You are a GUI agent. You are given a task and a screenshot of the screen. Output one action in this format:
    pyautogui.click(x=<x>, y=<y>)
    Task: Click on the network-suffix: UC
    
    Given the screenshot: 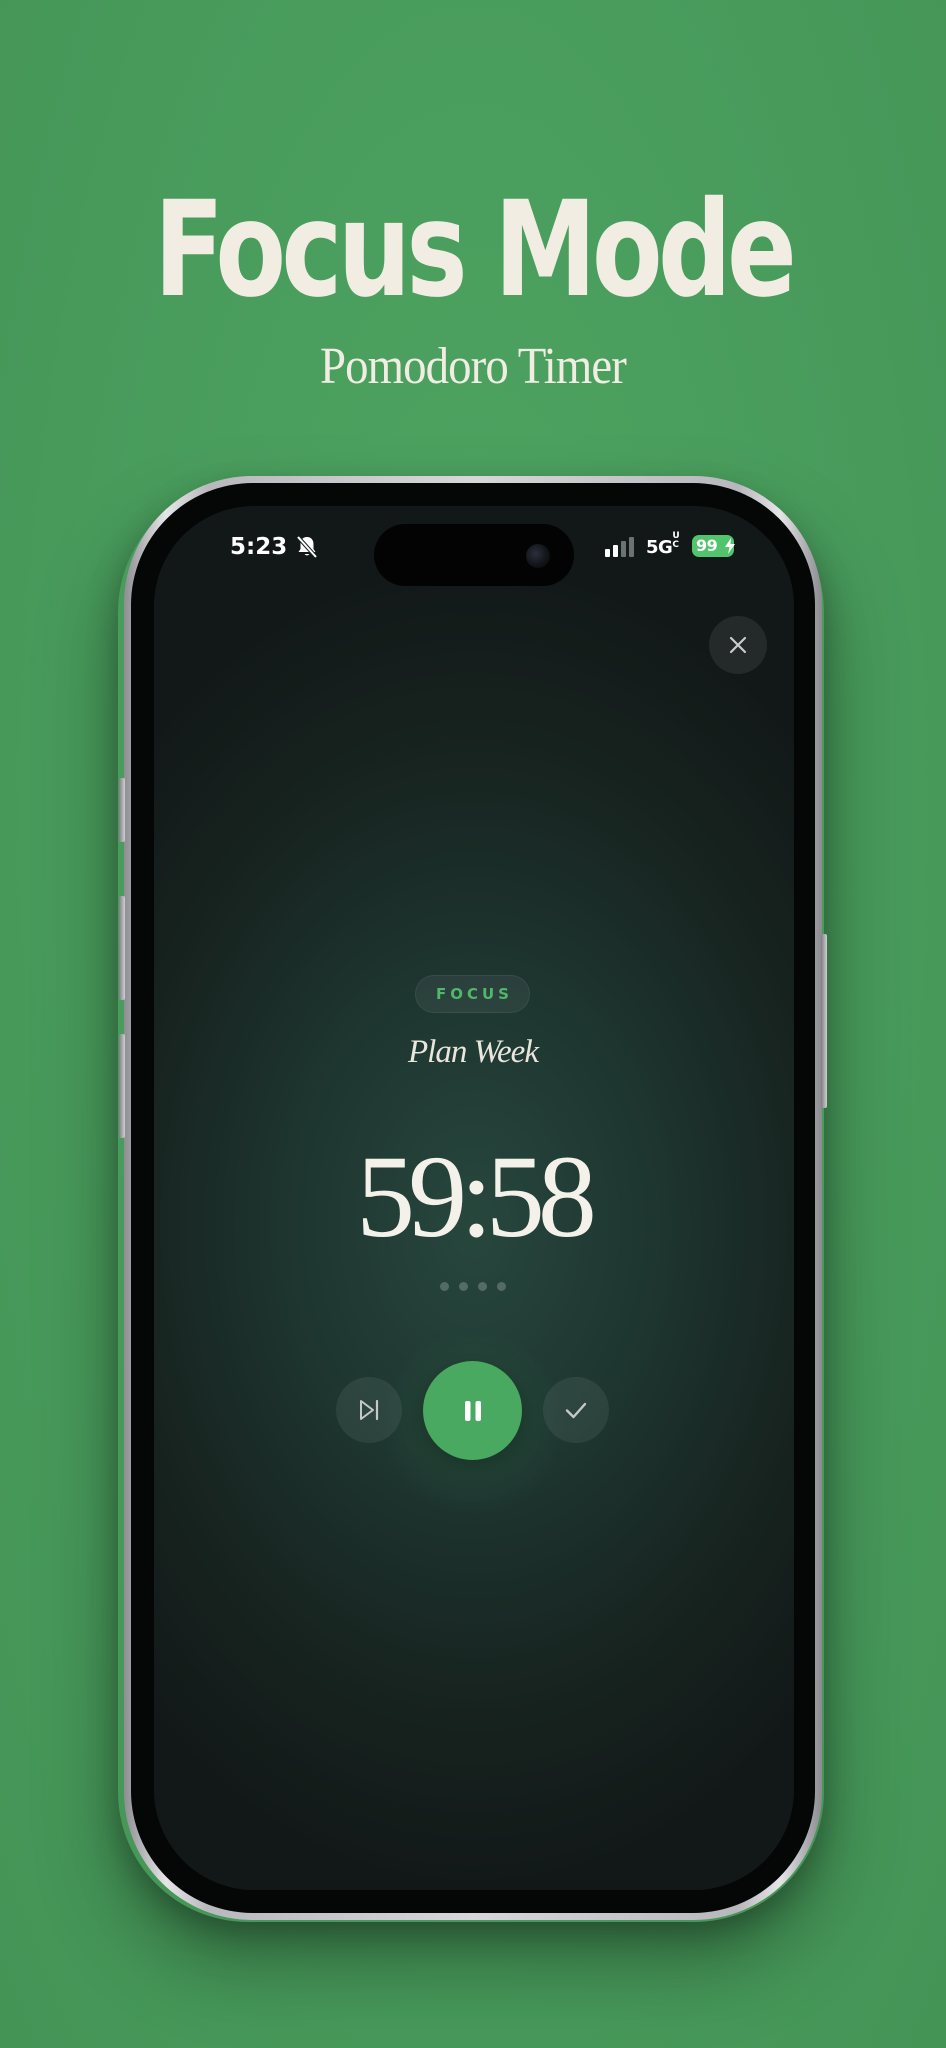 What is the action you would take?
    pyautogui.click(x=676, y=540)
    